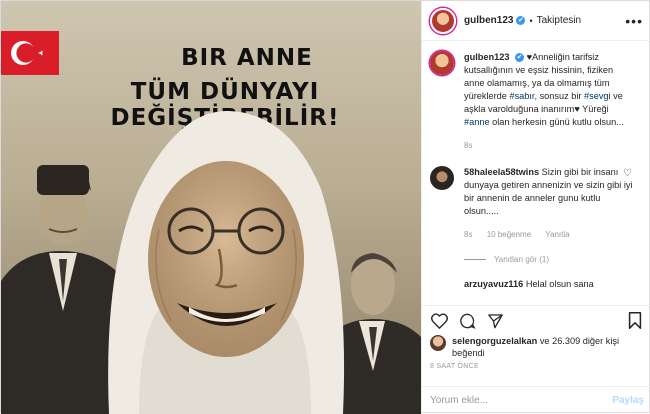  I want to click on reply-button: Yanıtla, so click(557, 234).